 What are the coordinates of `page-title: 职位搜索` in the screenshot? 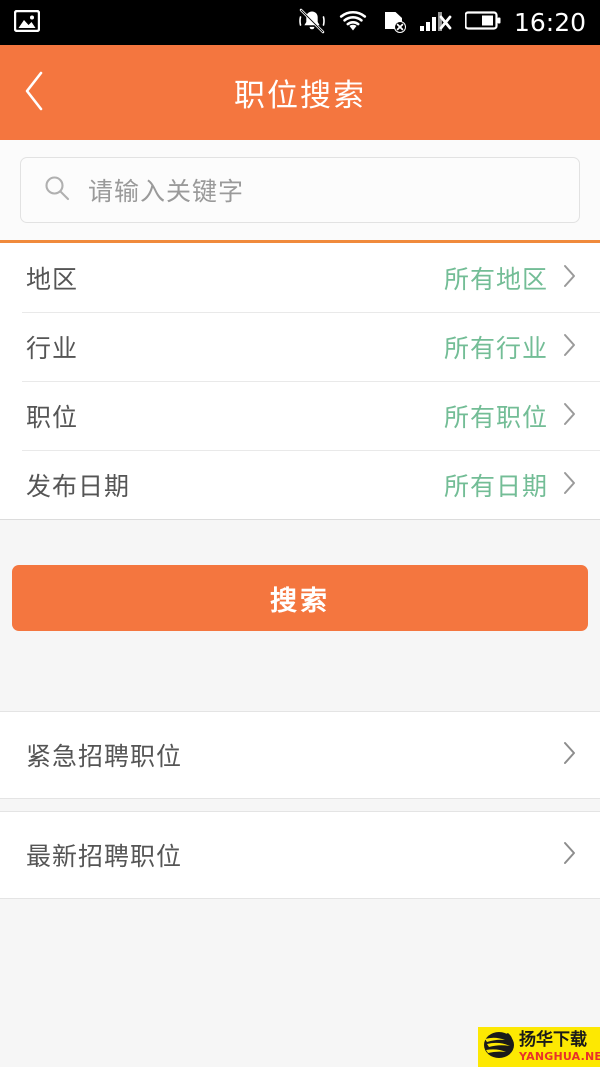 It's located at (300, 96).